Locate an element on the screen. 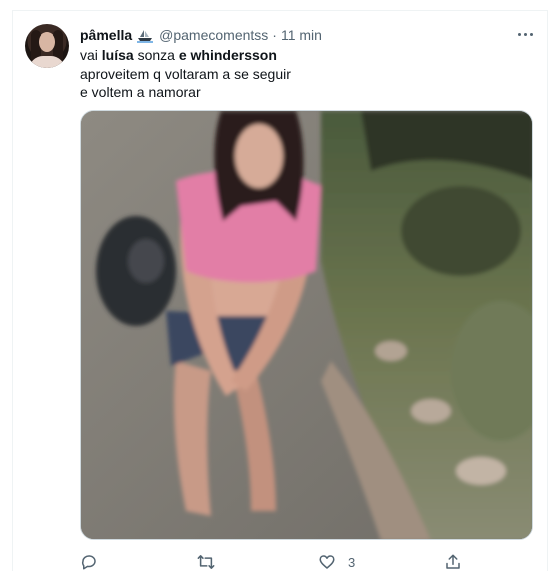  share-button is located at coordinates (453, 562).